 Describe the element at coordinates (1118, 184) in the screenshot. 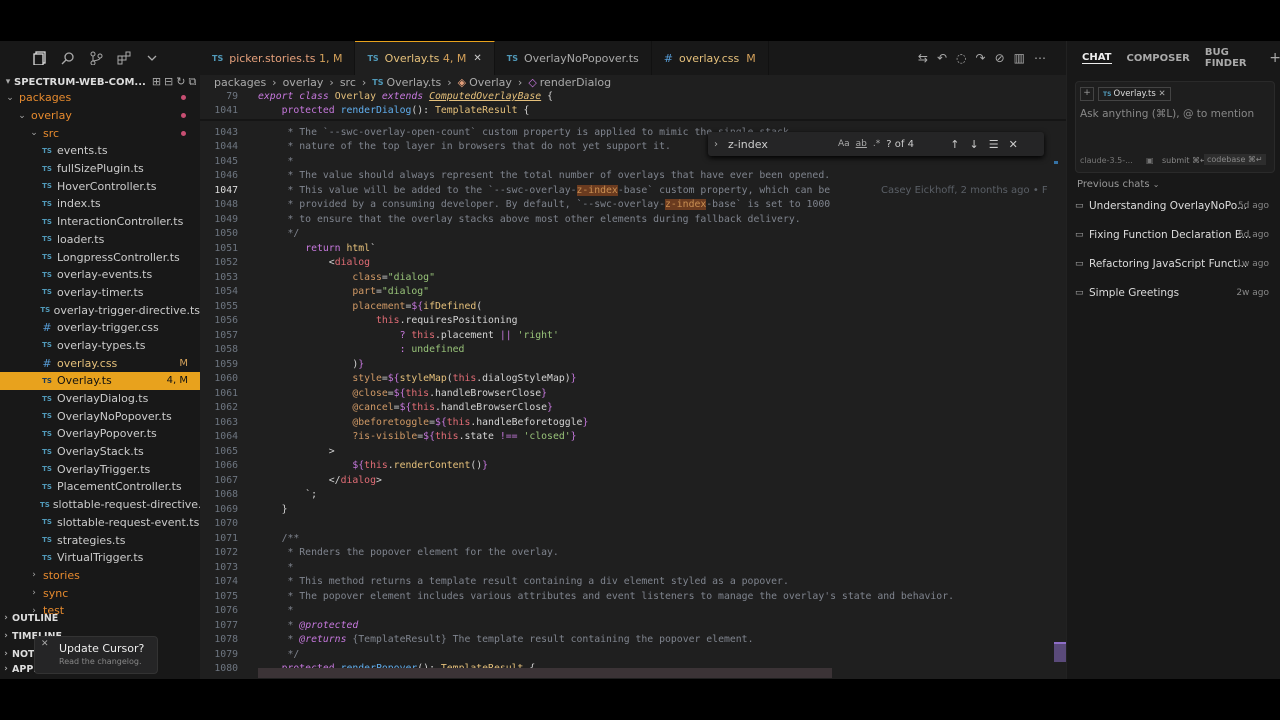

I see `previous-chats-label: Previous chats ⌄` at that location.